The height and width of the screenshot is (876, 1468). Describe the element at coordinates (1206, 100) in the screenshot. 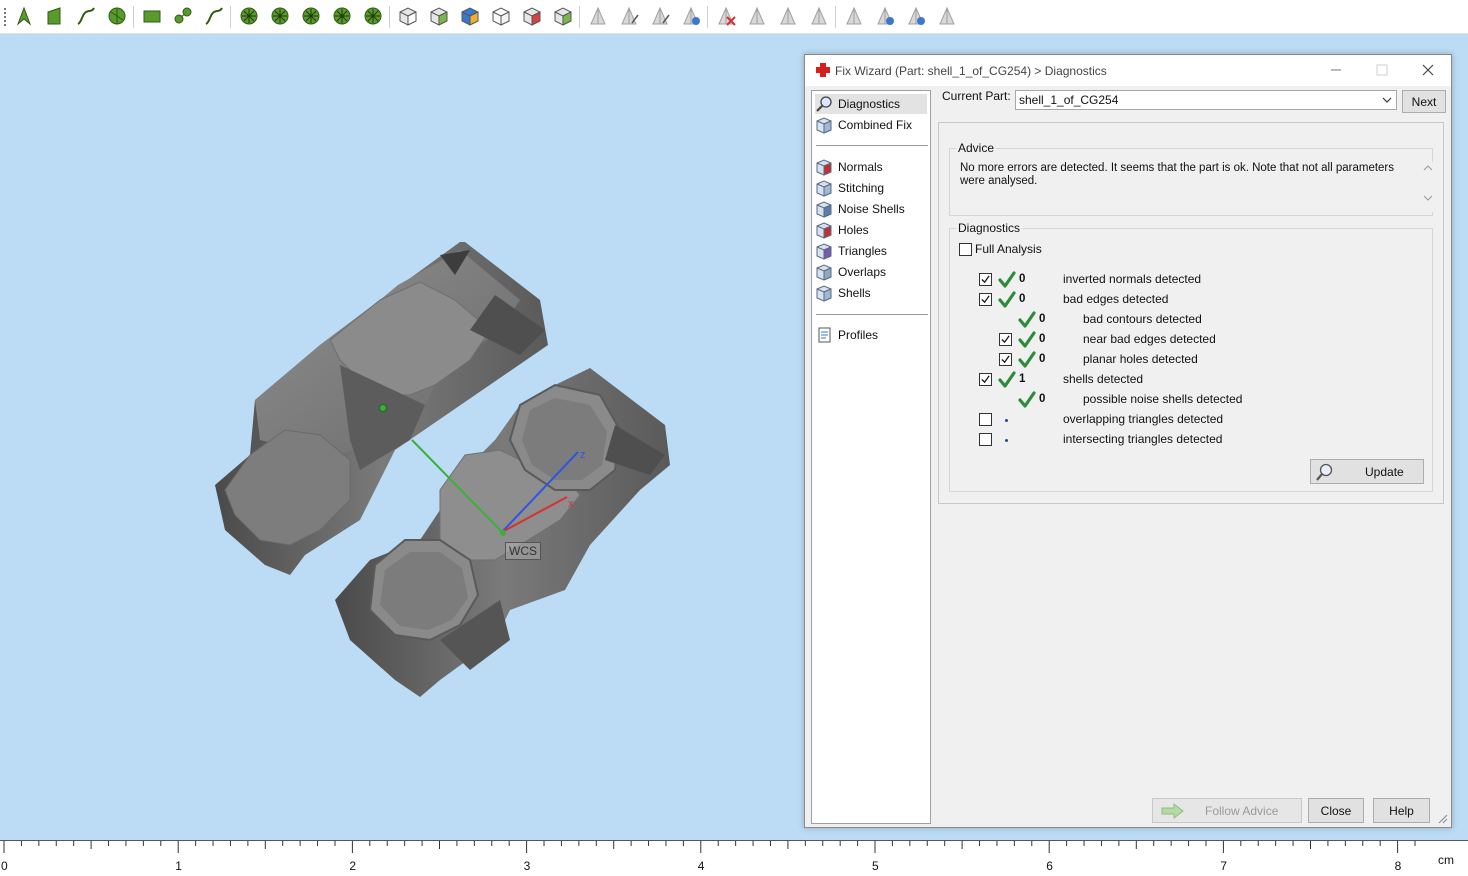

I see `current-part-select: shell_1_of_CG254` at that location.